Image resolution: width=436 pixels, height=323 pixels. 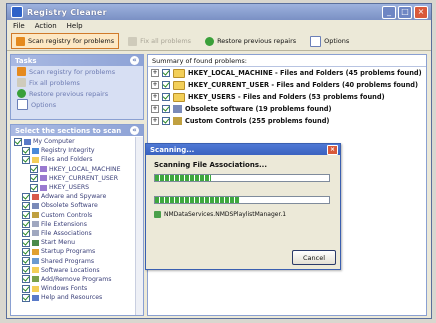 I want to click on tasks-header: Tasks «, so click(x=77, y=60).